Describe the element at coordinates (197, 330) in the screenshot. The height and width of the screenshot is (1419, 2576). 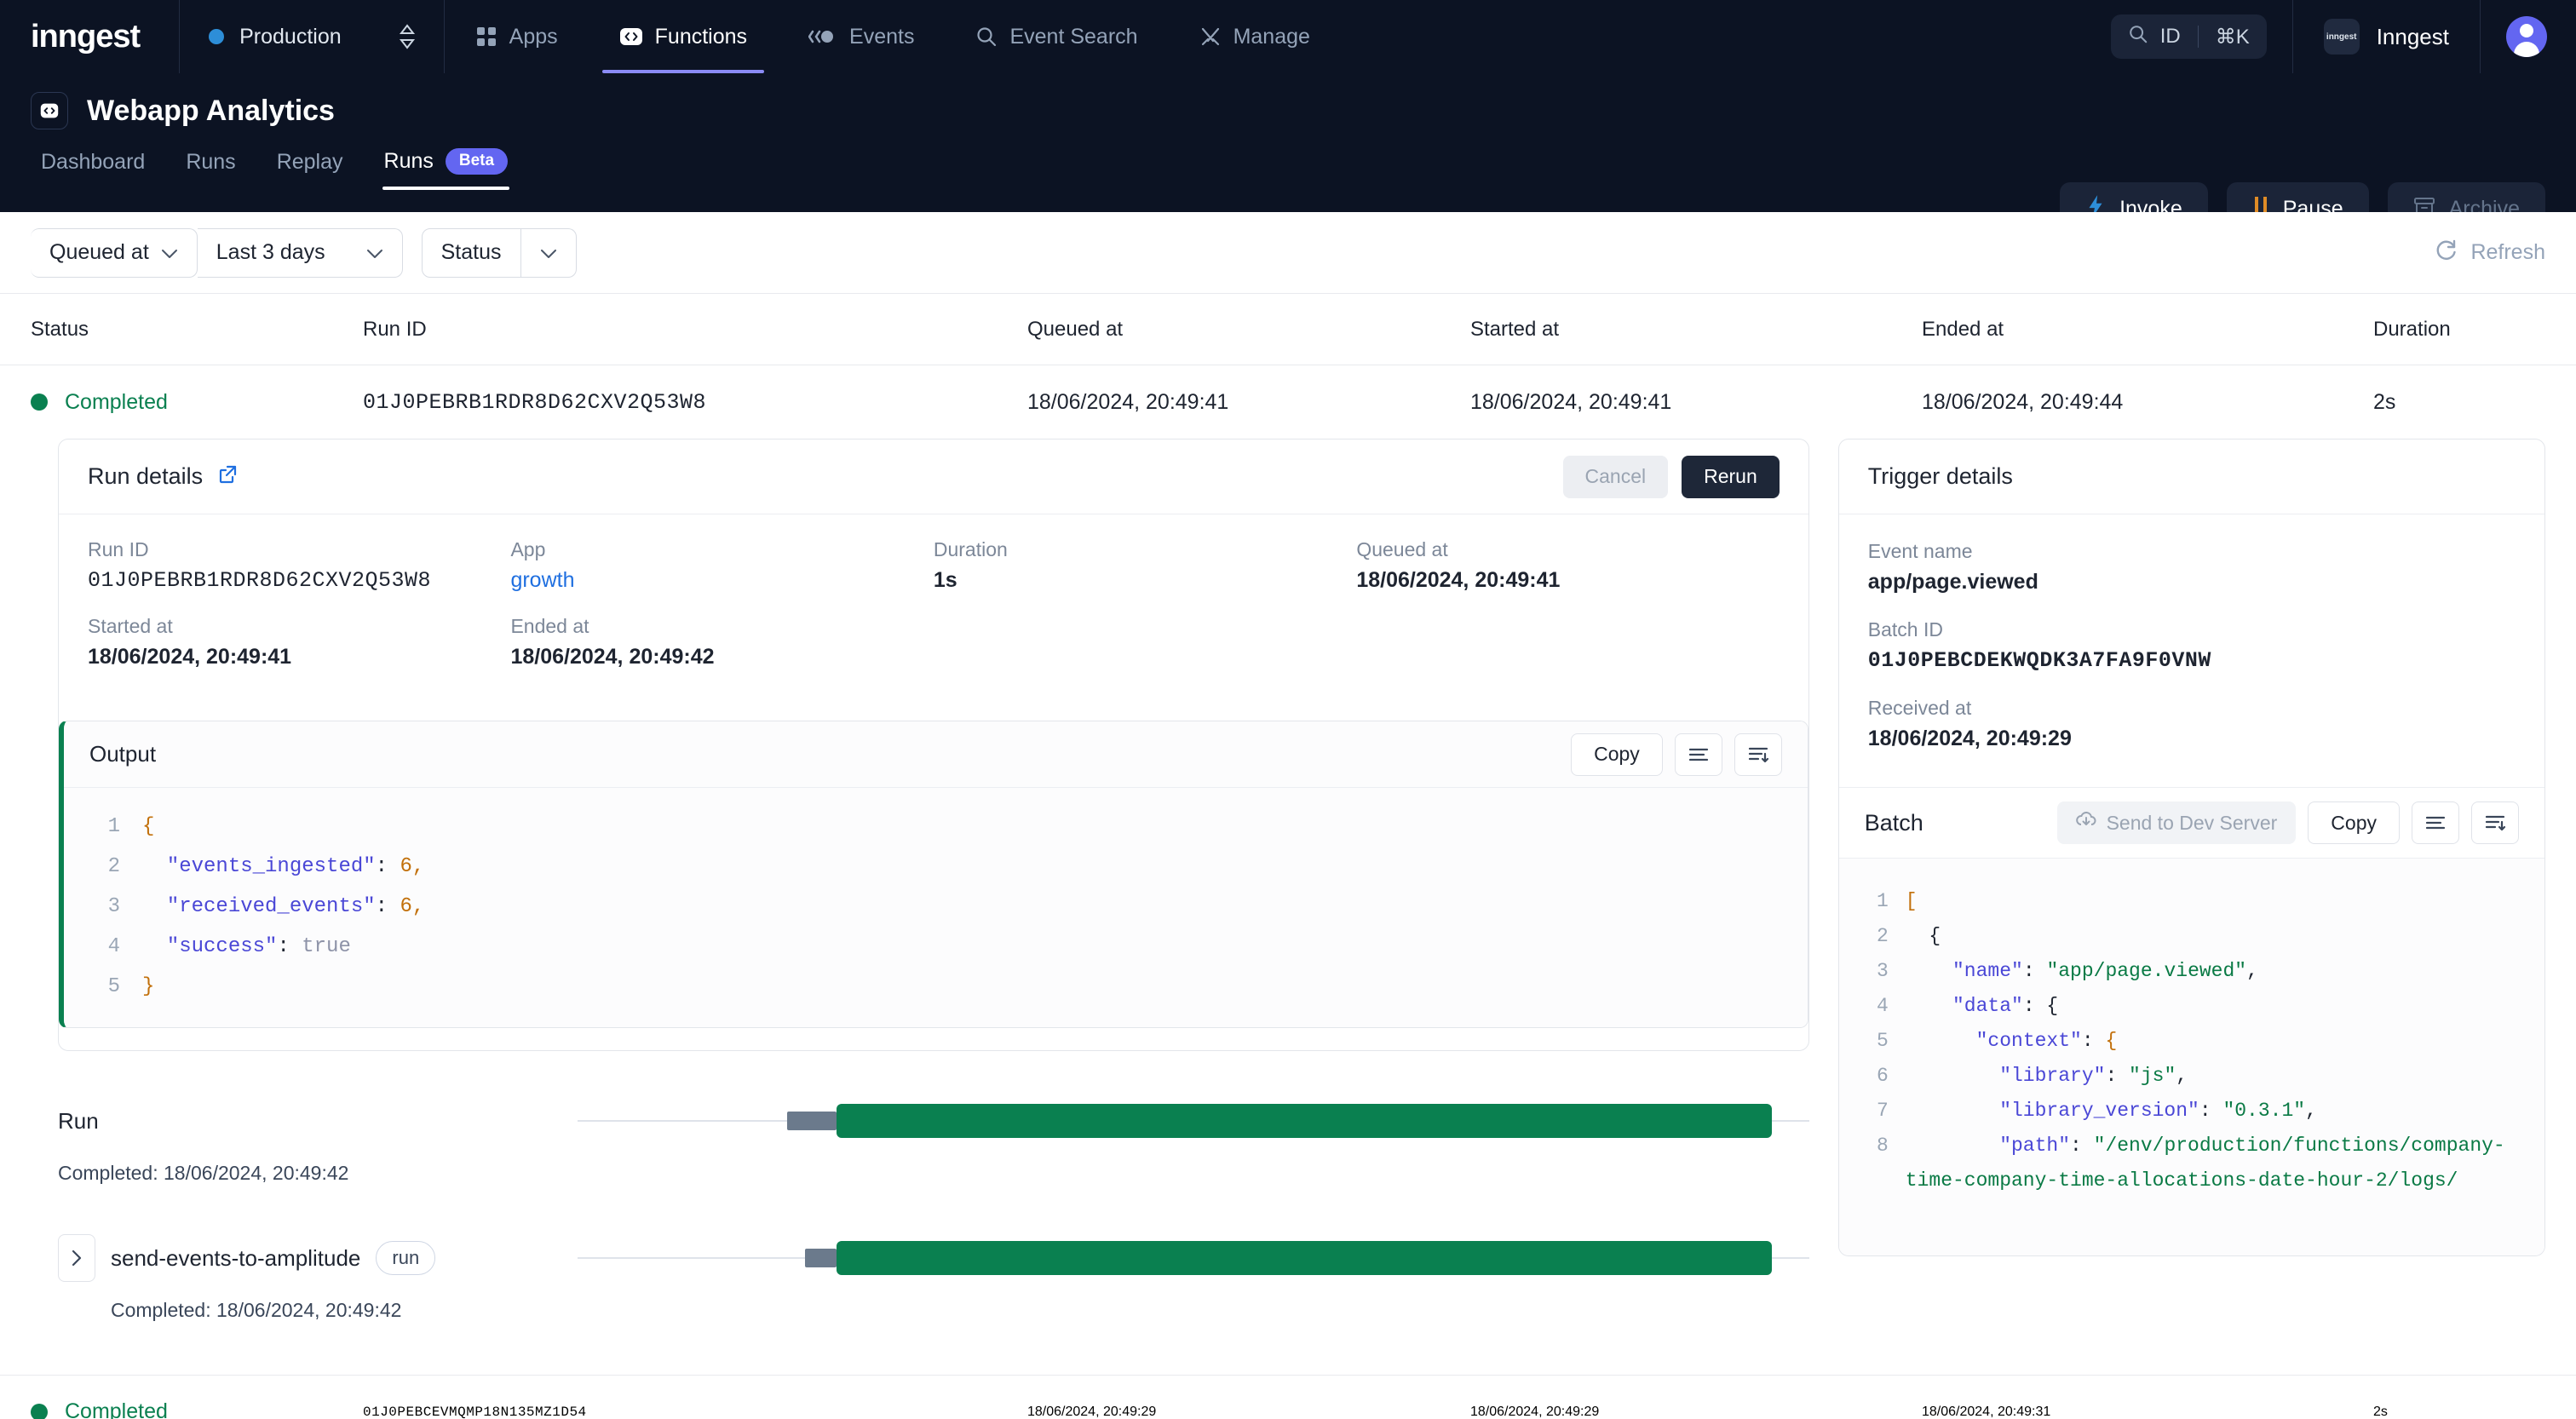
I see `column-header-status: Status` at that location.